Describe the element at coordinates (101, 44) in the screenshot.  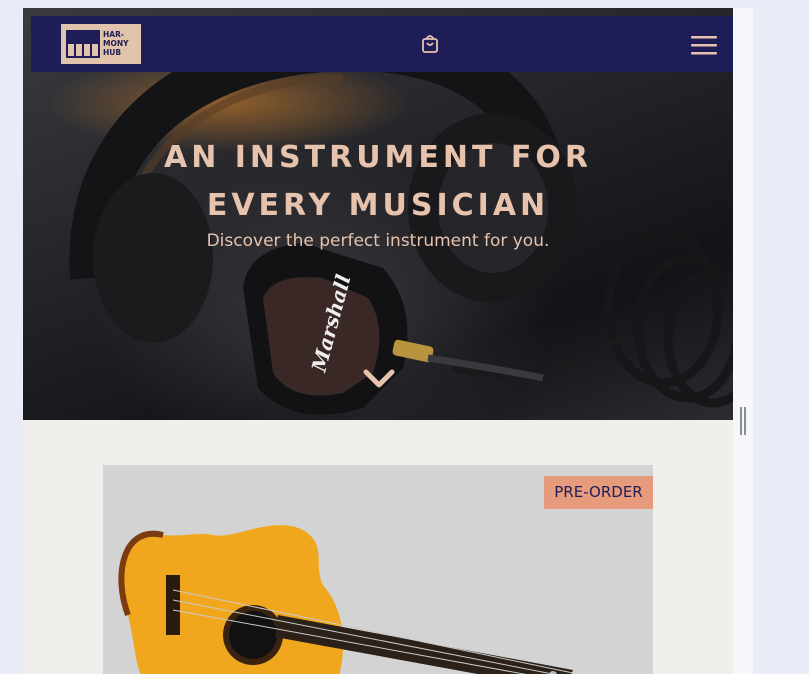
I see `brand-logo: HAR- MONY HUB` at that location.